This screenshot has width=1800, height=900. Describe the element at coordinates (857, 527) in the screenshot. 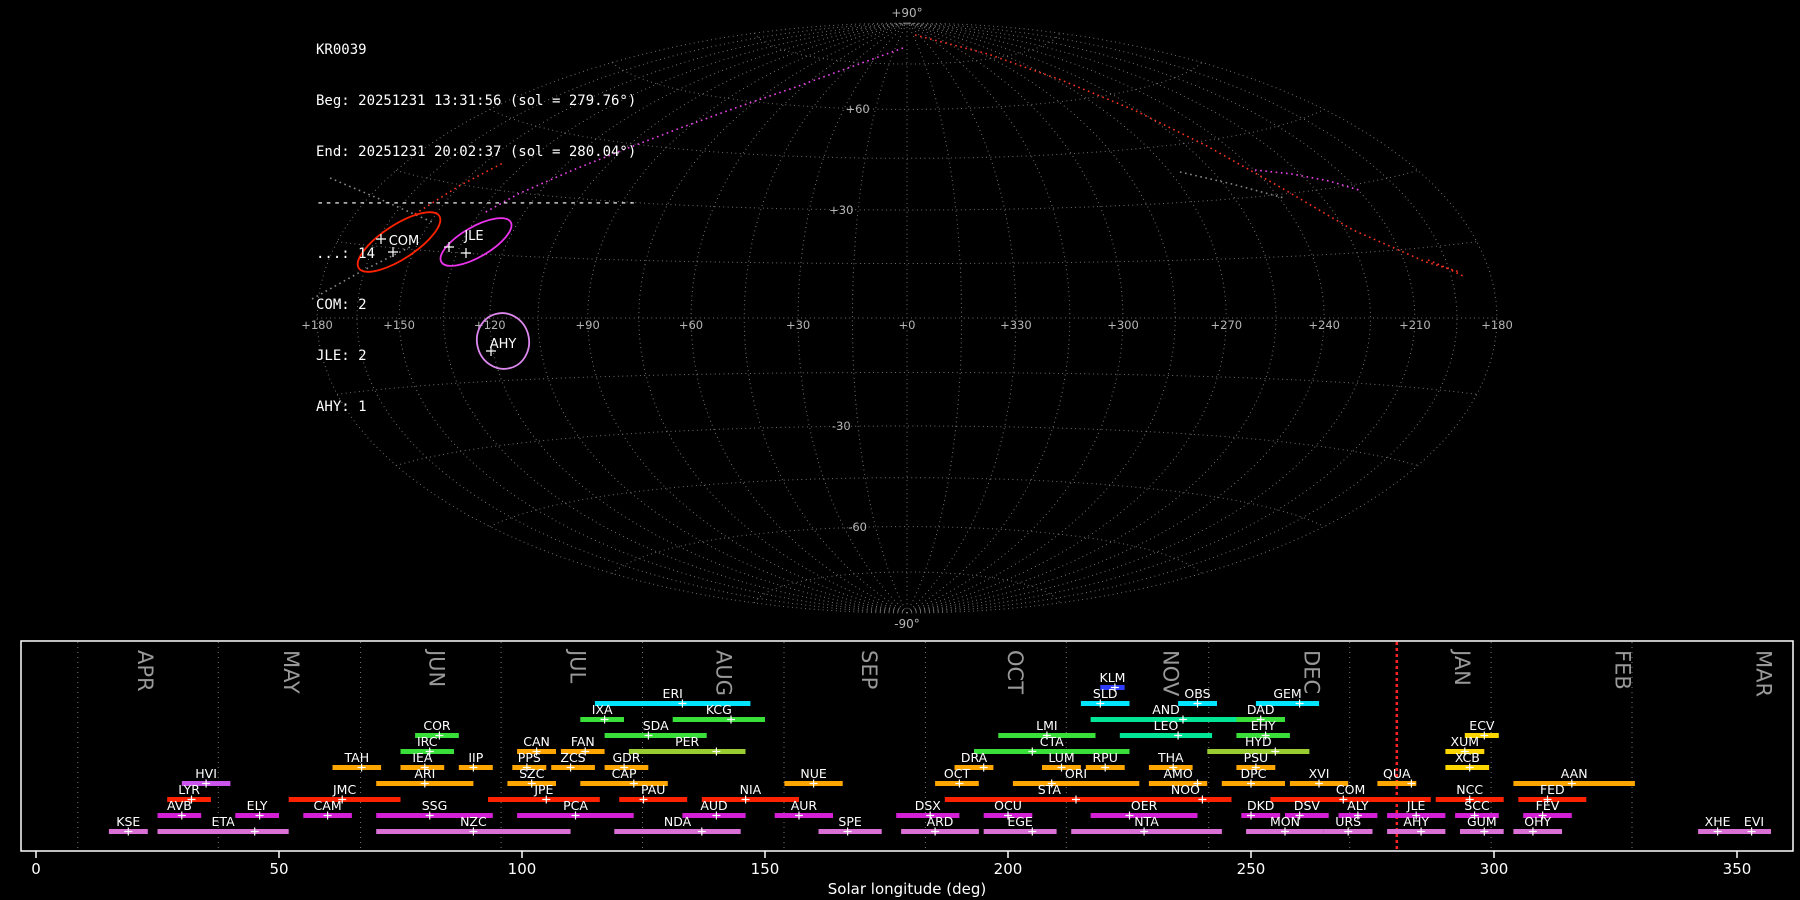

I see `lat-label: -60` at that location.